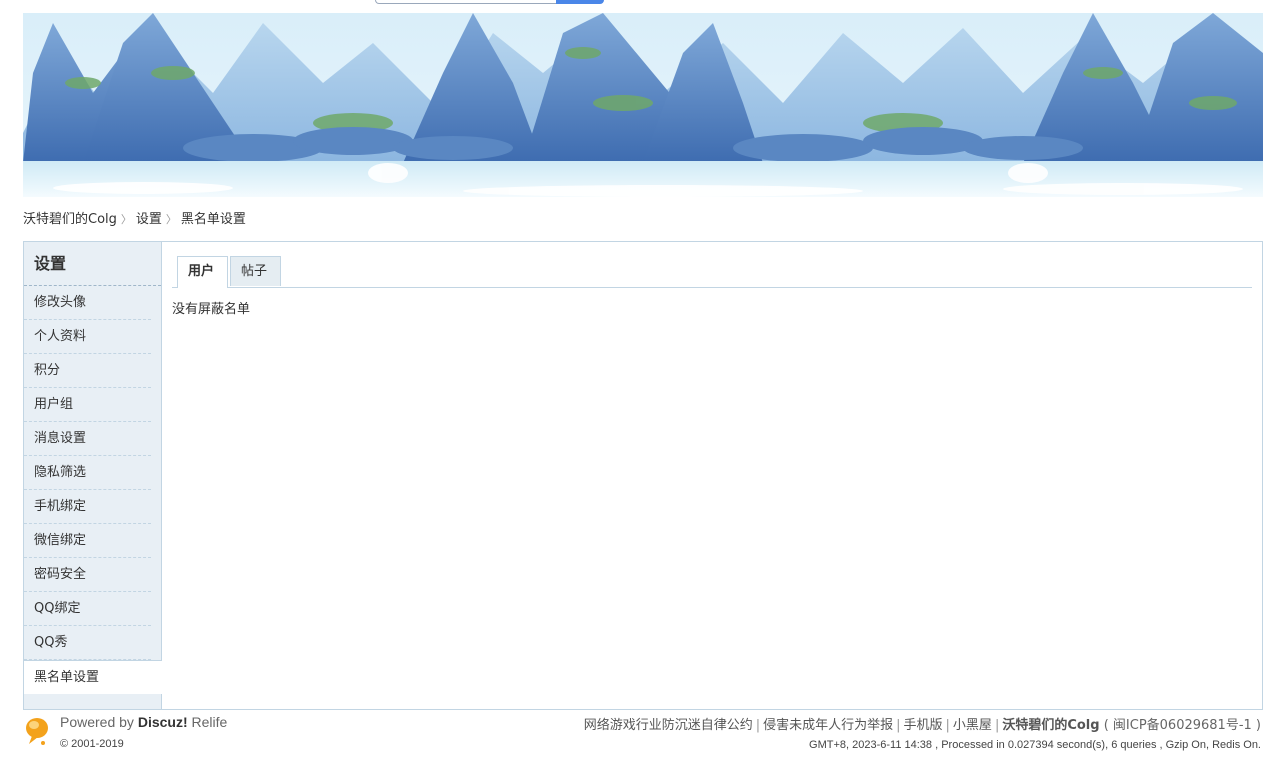 This screenshot has height=780, width=1280. I want to click on tab-post: 帖子, so click(255, 271).